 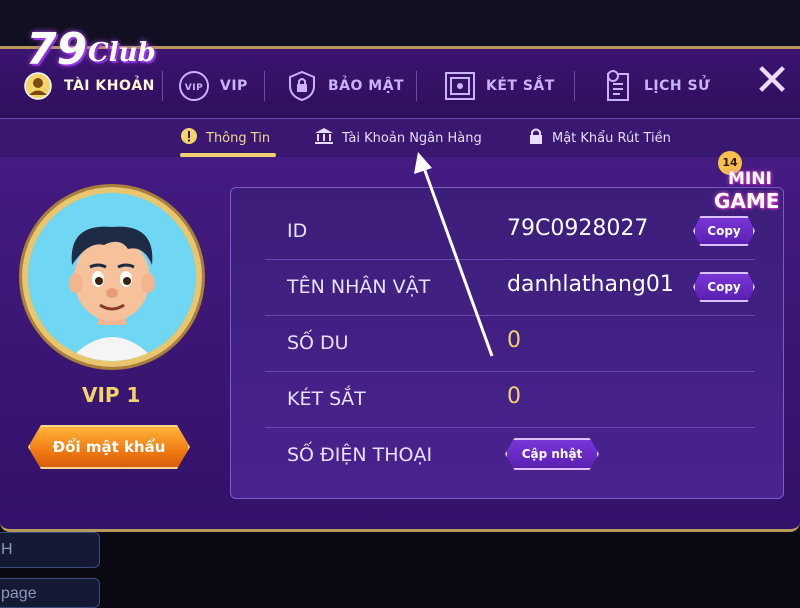 I want to click on tab-safe: KÉT SẮT, so click(x=499, y=86).